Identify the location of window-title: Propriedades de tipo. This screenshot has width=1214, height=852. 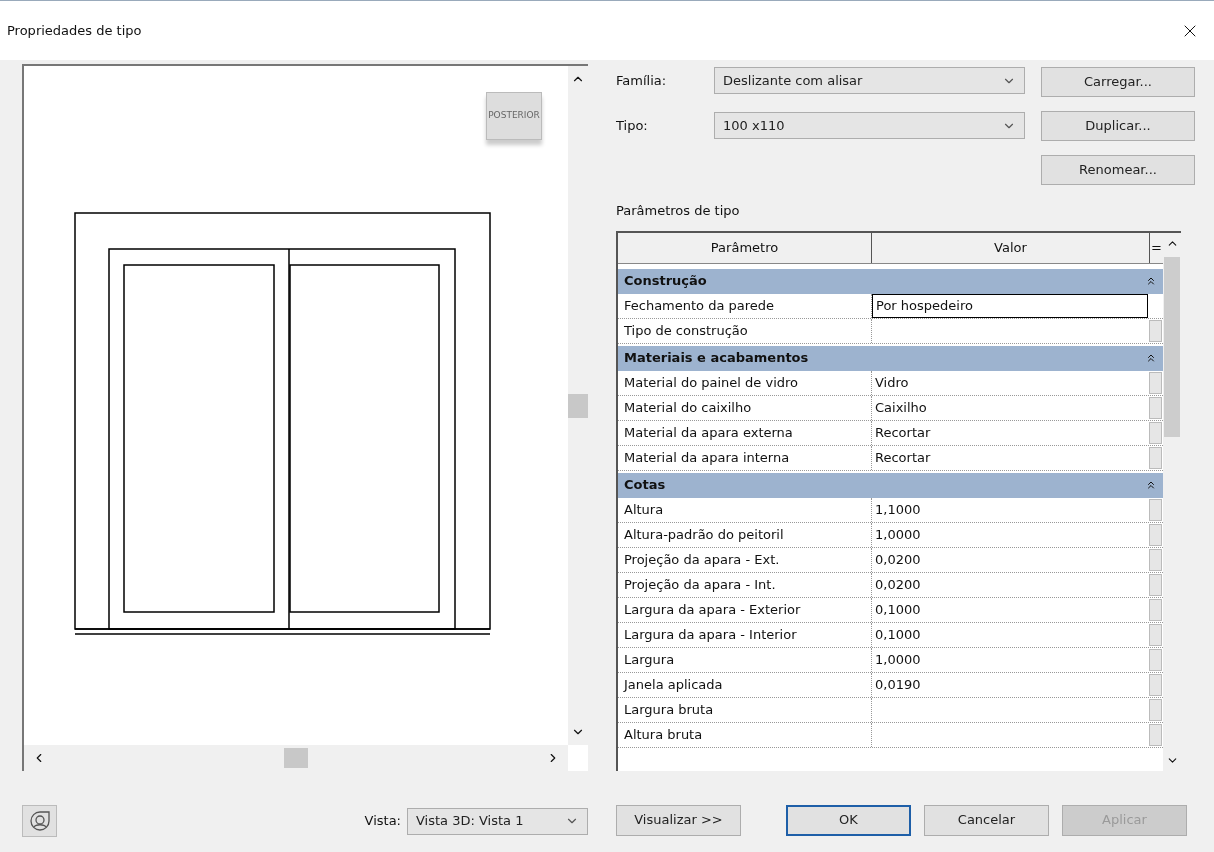
(74, 30).